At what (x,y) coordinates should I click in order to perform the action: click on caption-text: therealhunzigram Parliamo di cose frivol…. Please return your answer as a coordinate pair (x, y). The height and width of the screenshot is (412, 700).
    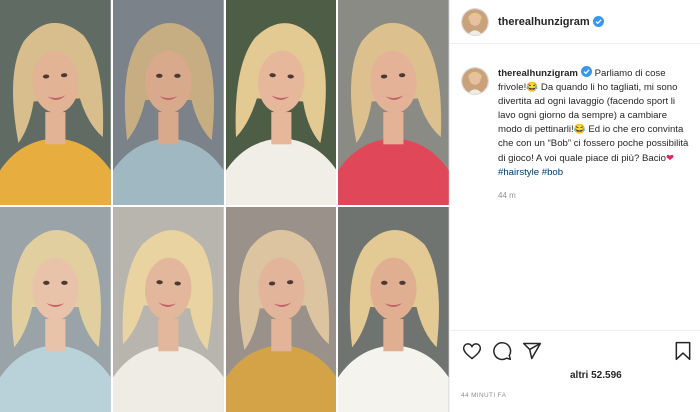
    Looking at the image, I should click on (595, 134).